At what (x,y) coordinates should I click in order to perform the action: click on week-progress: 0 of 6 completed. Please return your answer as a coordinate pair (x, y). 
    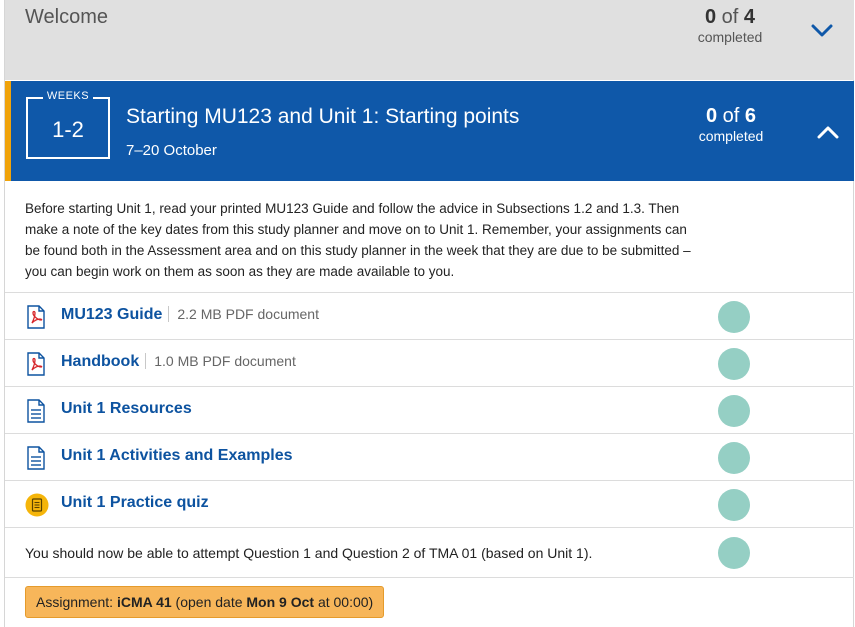
    Looking at the image, I should click on (731, 125).